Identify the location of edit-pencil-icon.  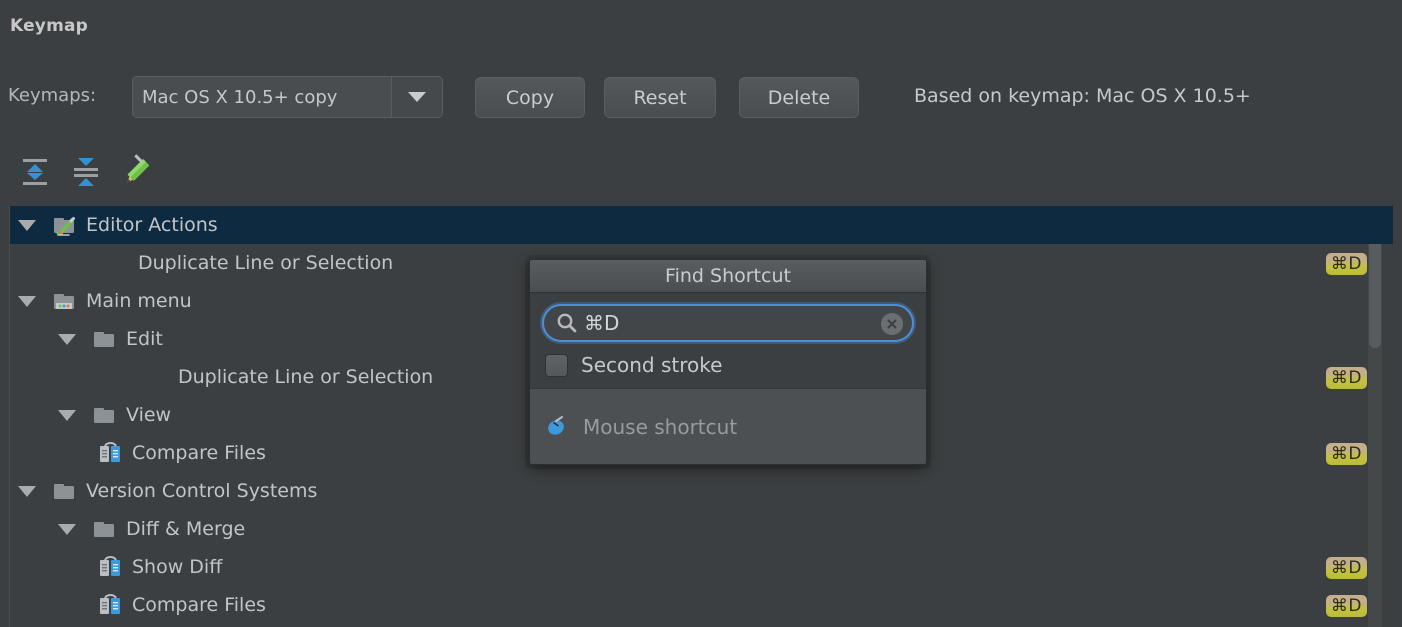
(137, 172).